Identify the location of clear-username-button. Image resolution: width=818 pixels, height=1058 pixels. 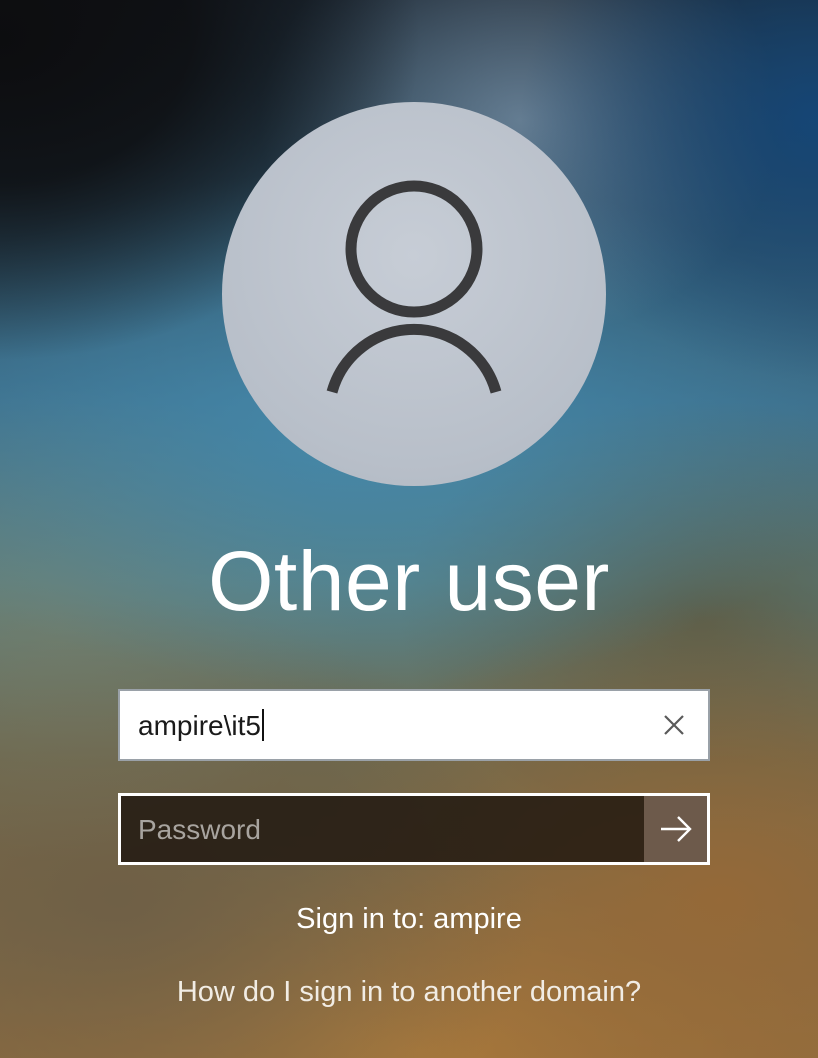
(674, 725).